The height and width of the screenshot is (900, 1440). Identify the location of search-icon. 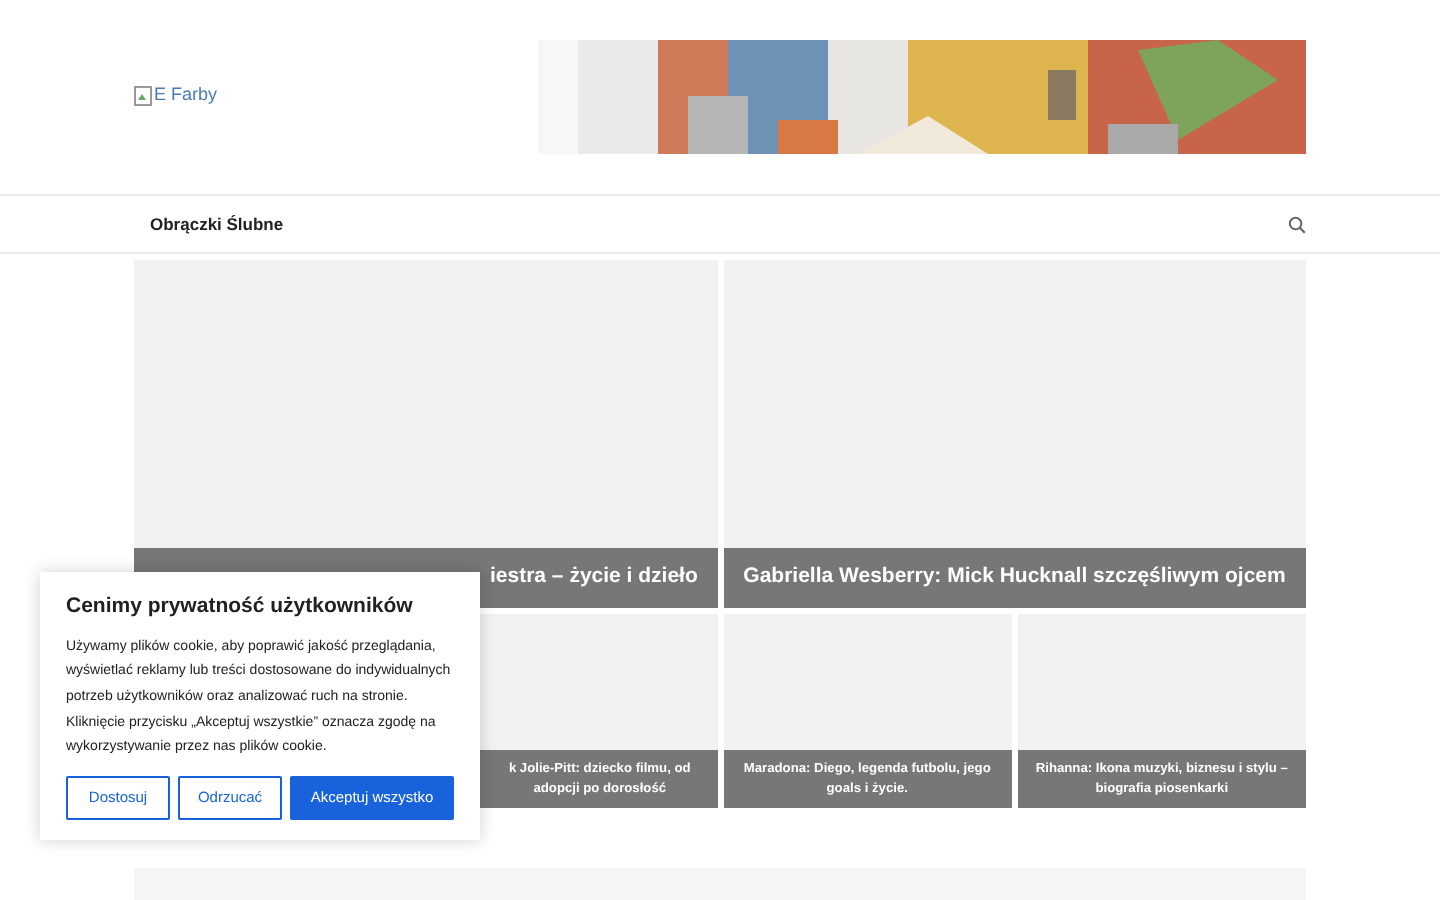
(1297, 224).